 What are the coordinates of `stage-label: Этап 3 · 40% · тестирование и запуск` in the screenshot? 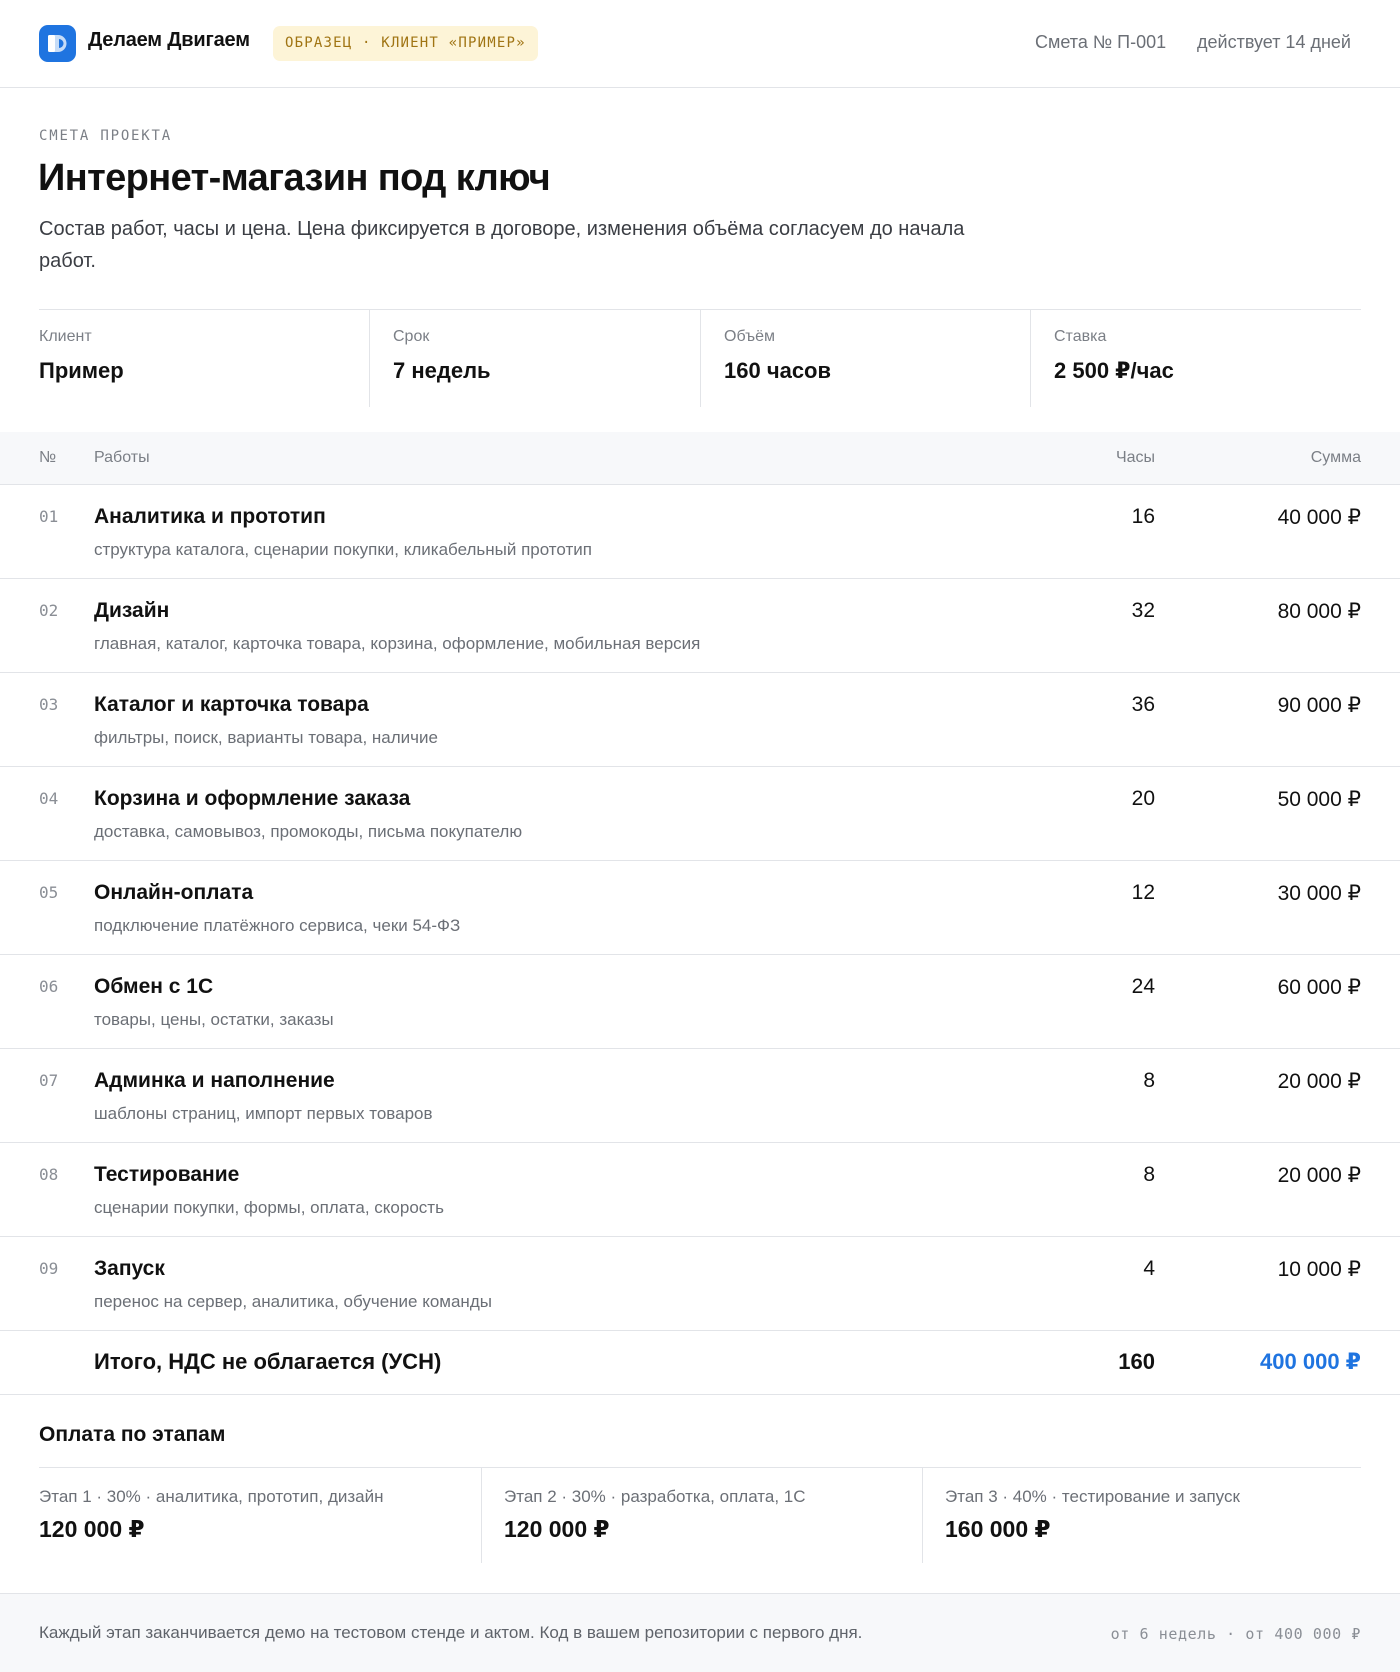 It's located at (1092, 1496).